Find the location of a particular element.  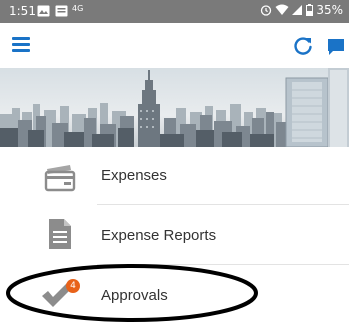

refresh-icon is located at coordinates (303, 46).